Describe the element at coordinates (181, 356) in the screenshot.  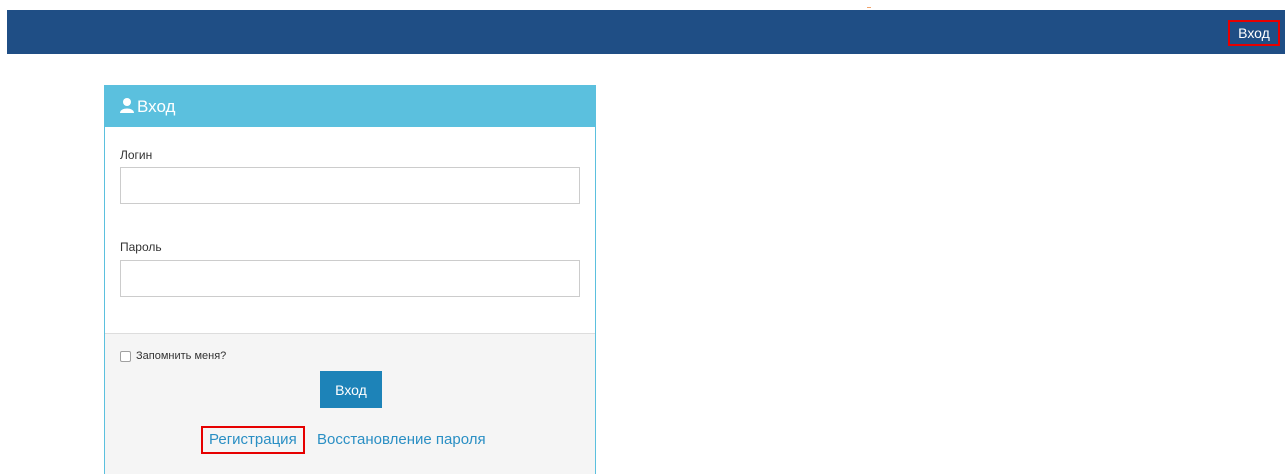
I see `remember-me-label: Запомнить меня?` at that location.